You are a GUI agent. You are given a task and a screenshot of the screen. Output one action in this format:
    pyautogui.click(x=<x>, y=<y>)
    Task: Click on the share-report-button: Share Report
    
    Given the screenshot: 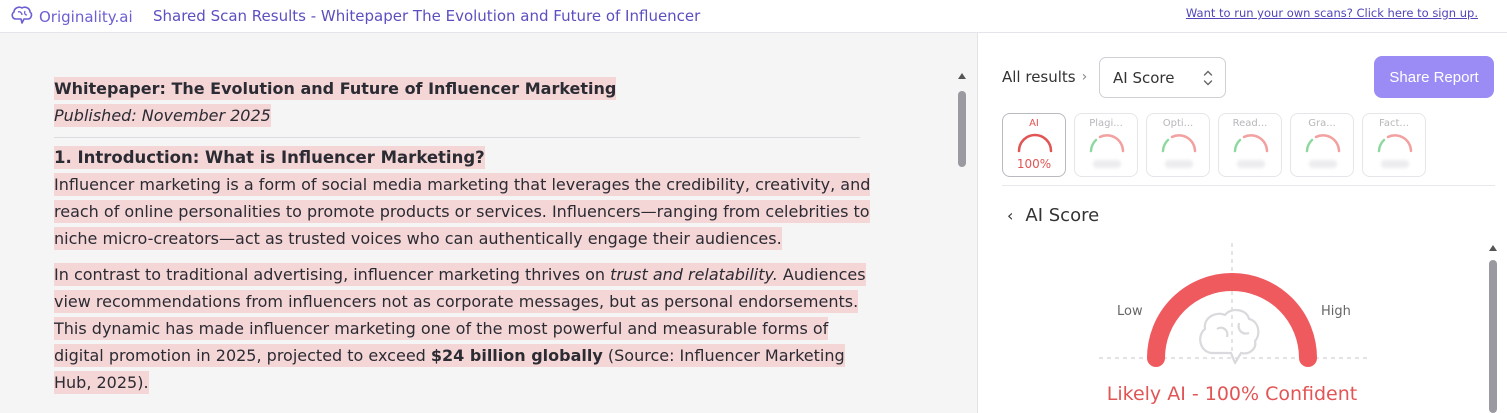 What is the action you would take?
    pyautogui.click(x=1434, y=77)
    